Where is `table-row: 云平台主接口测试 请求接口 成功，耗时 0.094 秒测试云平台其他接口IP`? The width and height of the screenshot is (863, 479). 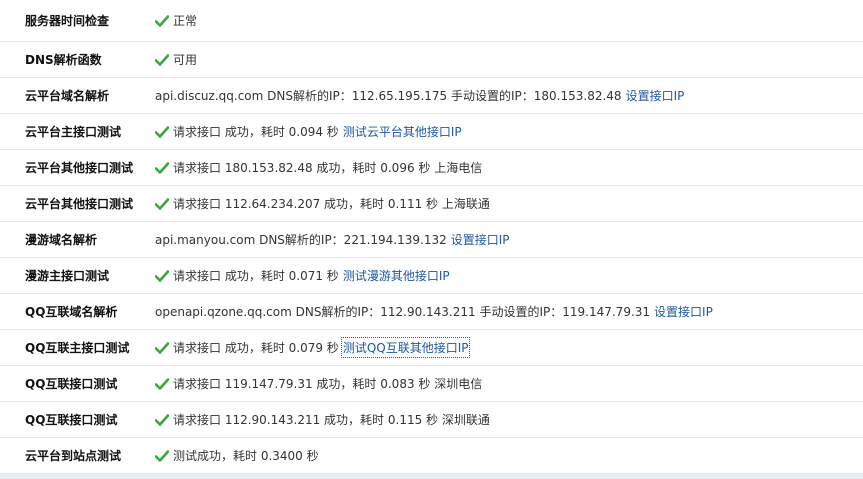
table-row: 云平台主接口测试 请求接口 成功，耗时 0.094 秒测试云平台其他接口IP is located at coordinates (431, 132).